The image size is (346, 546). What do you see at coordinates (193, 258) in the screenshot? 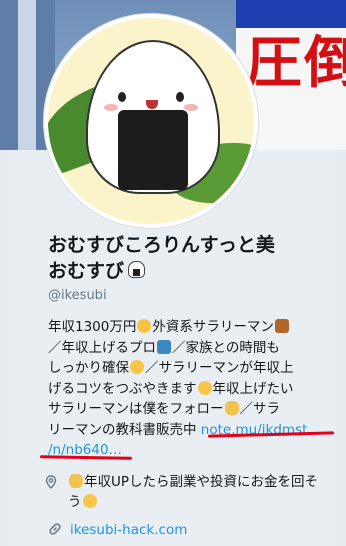
I see `profile-name: おむすびころりんすっと美 おむすび` at bounding box center [193, 258].